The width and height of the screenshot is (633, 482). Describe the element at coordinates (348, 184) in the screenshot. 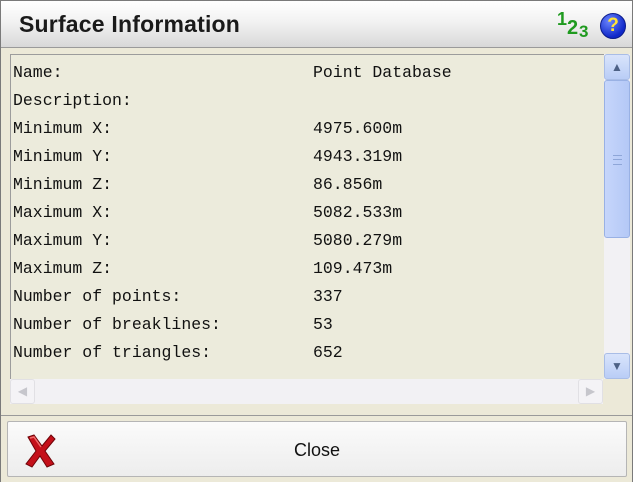

I see `info-value: 86.856m` at that location.